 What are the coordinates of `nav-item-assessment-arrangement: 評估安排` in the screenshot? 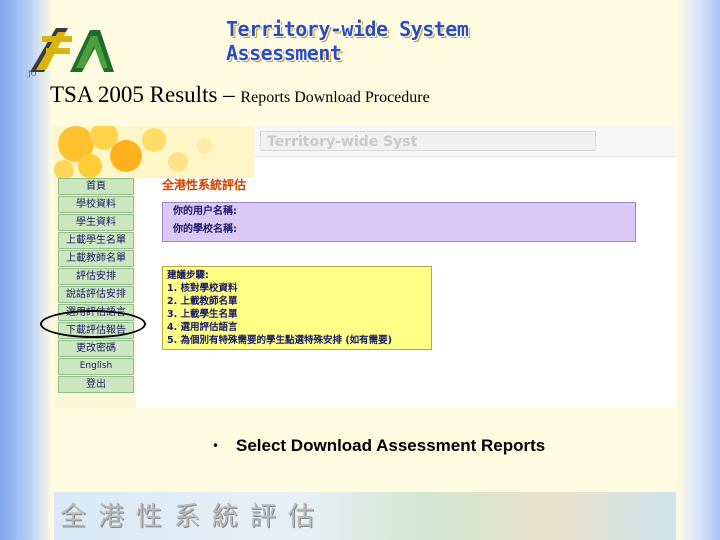 It's located at (96, 276).